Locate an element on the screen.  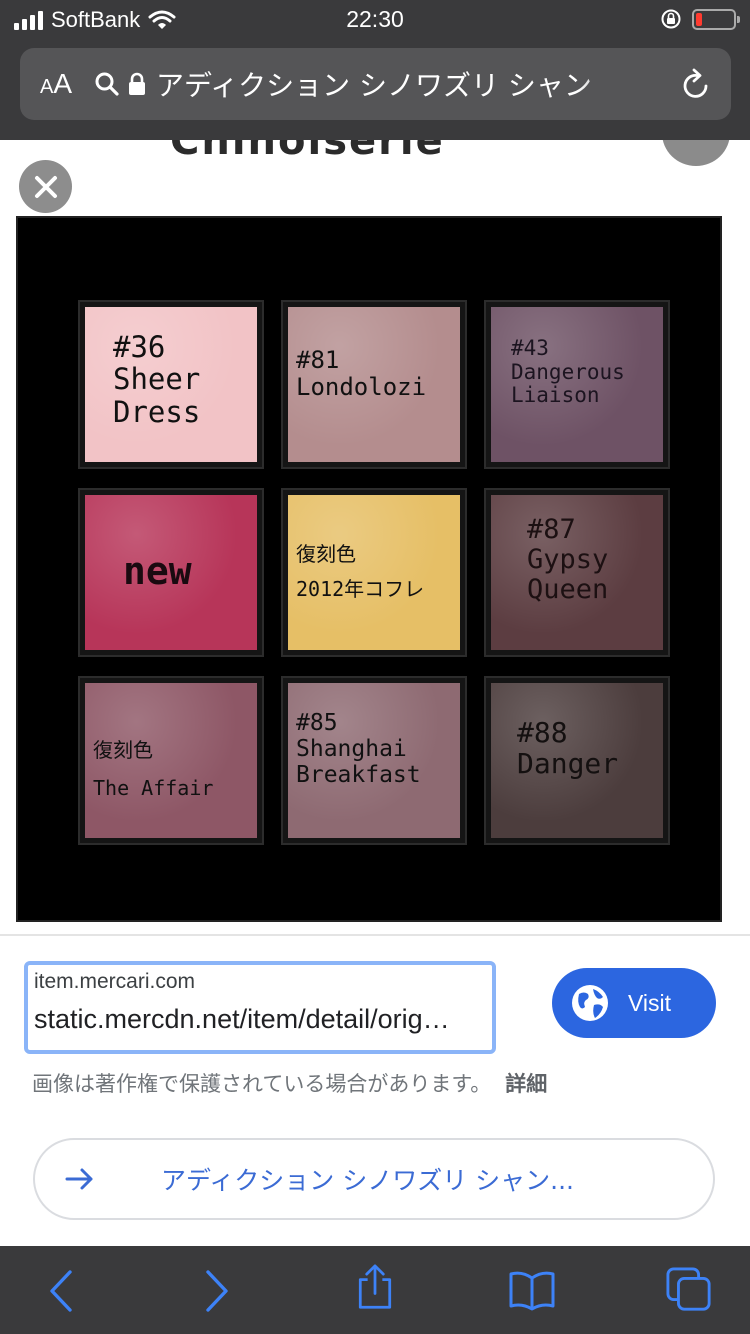
status-time: 22:30 is located at coordinates (375, 19).